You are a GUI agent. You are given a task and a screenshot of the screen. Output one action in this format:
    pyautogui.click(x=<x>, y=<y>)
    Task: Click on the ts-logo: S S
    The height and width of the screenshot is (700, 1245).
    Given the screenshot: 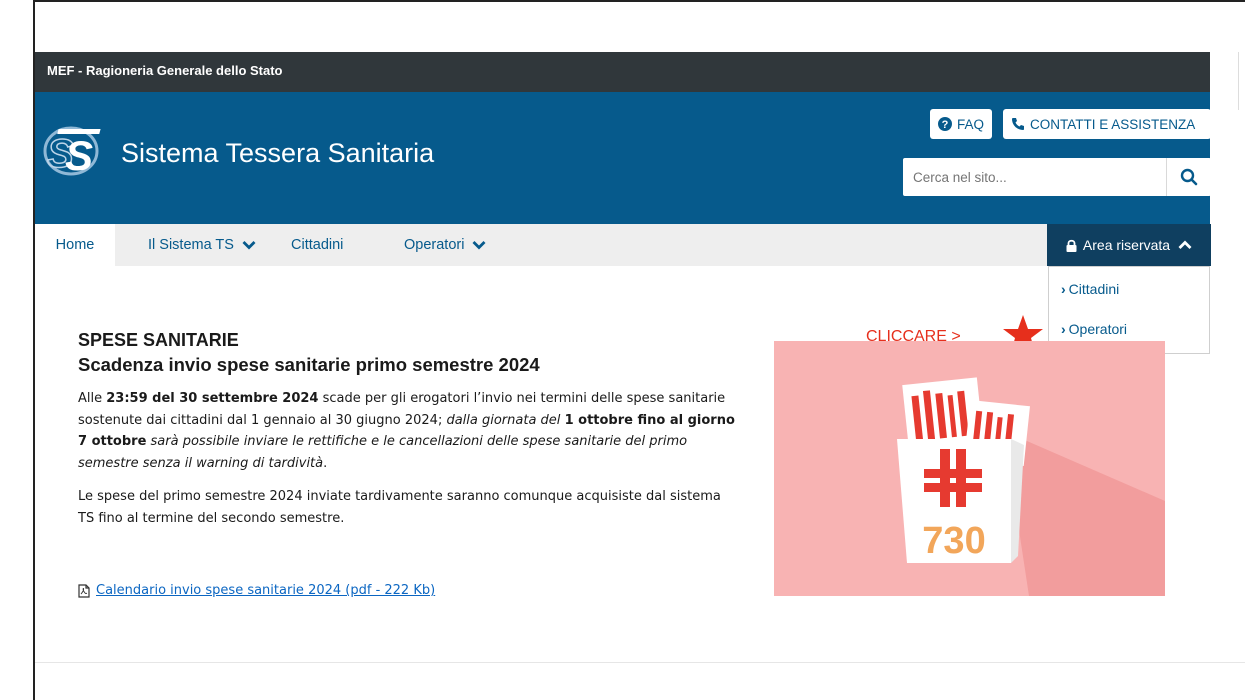 What is the action you would take?
    pyautogui.click(x=76, y=150)
    